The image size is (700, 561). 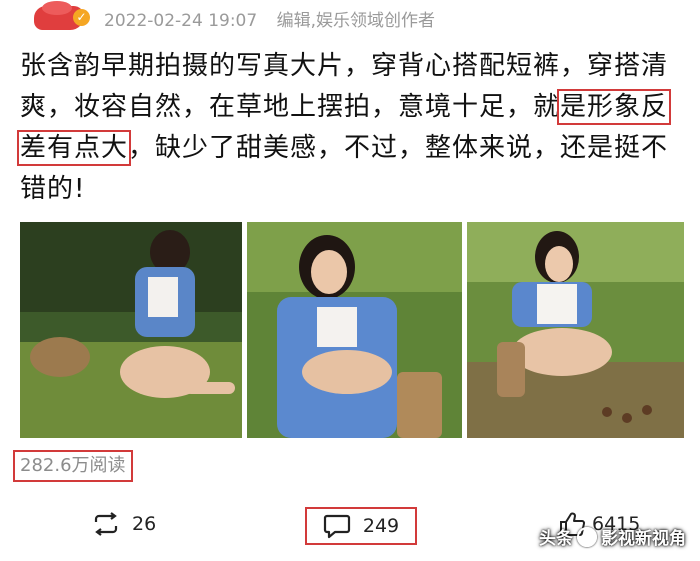 I want to click on watermark-prefix: 头条, so click(x=556, y=539).